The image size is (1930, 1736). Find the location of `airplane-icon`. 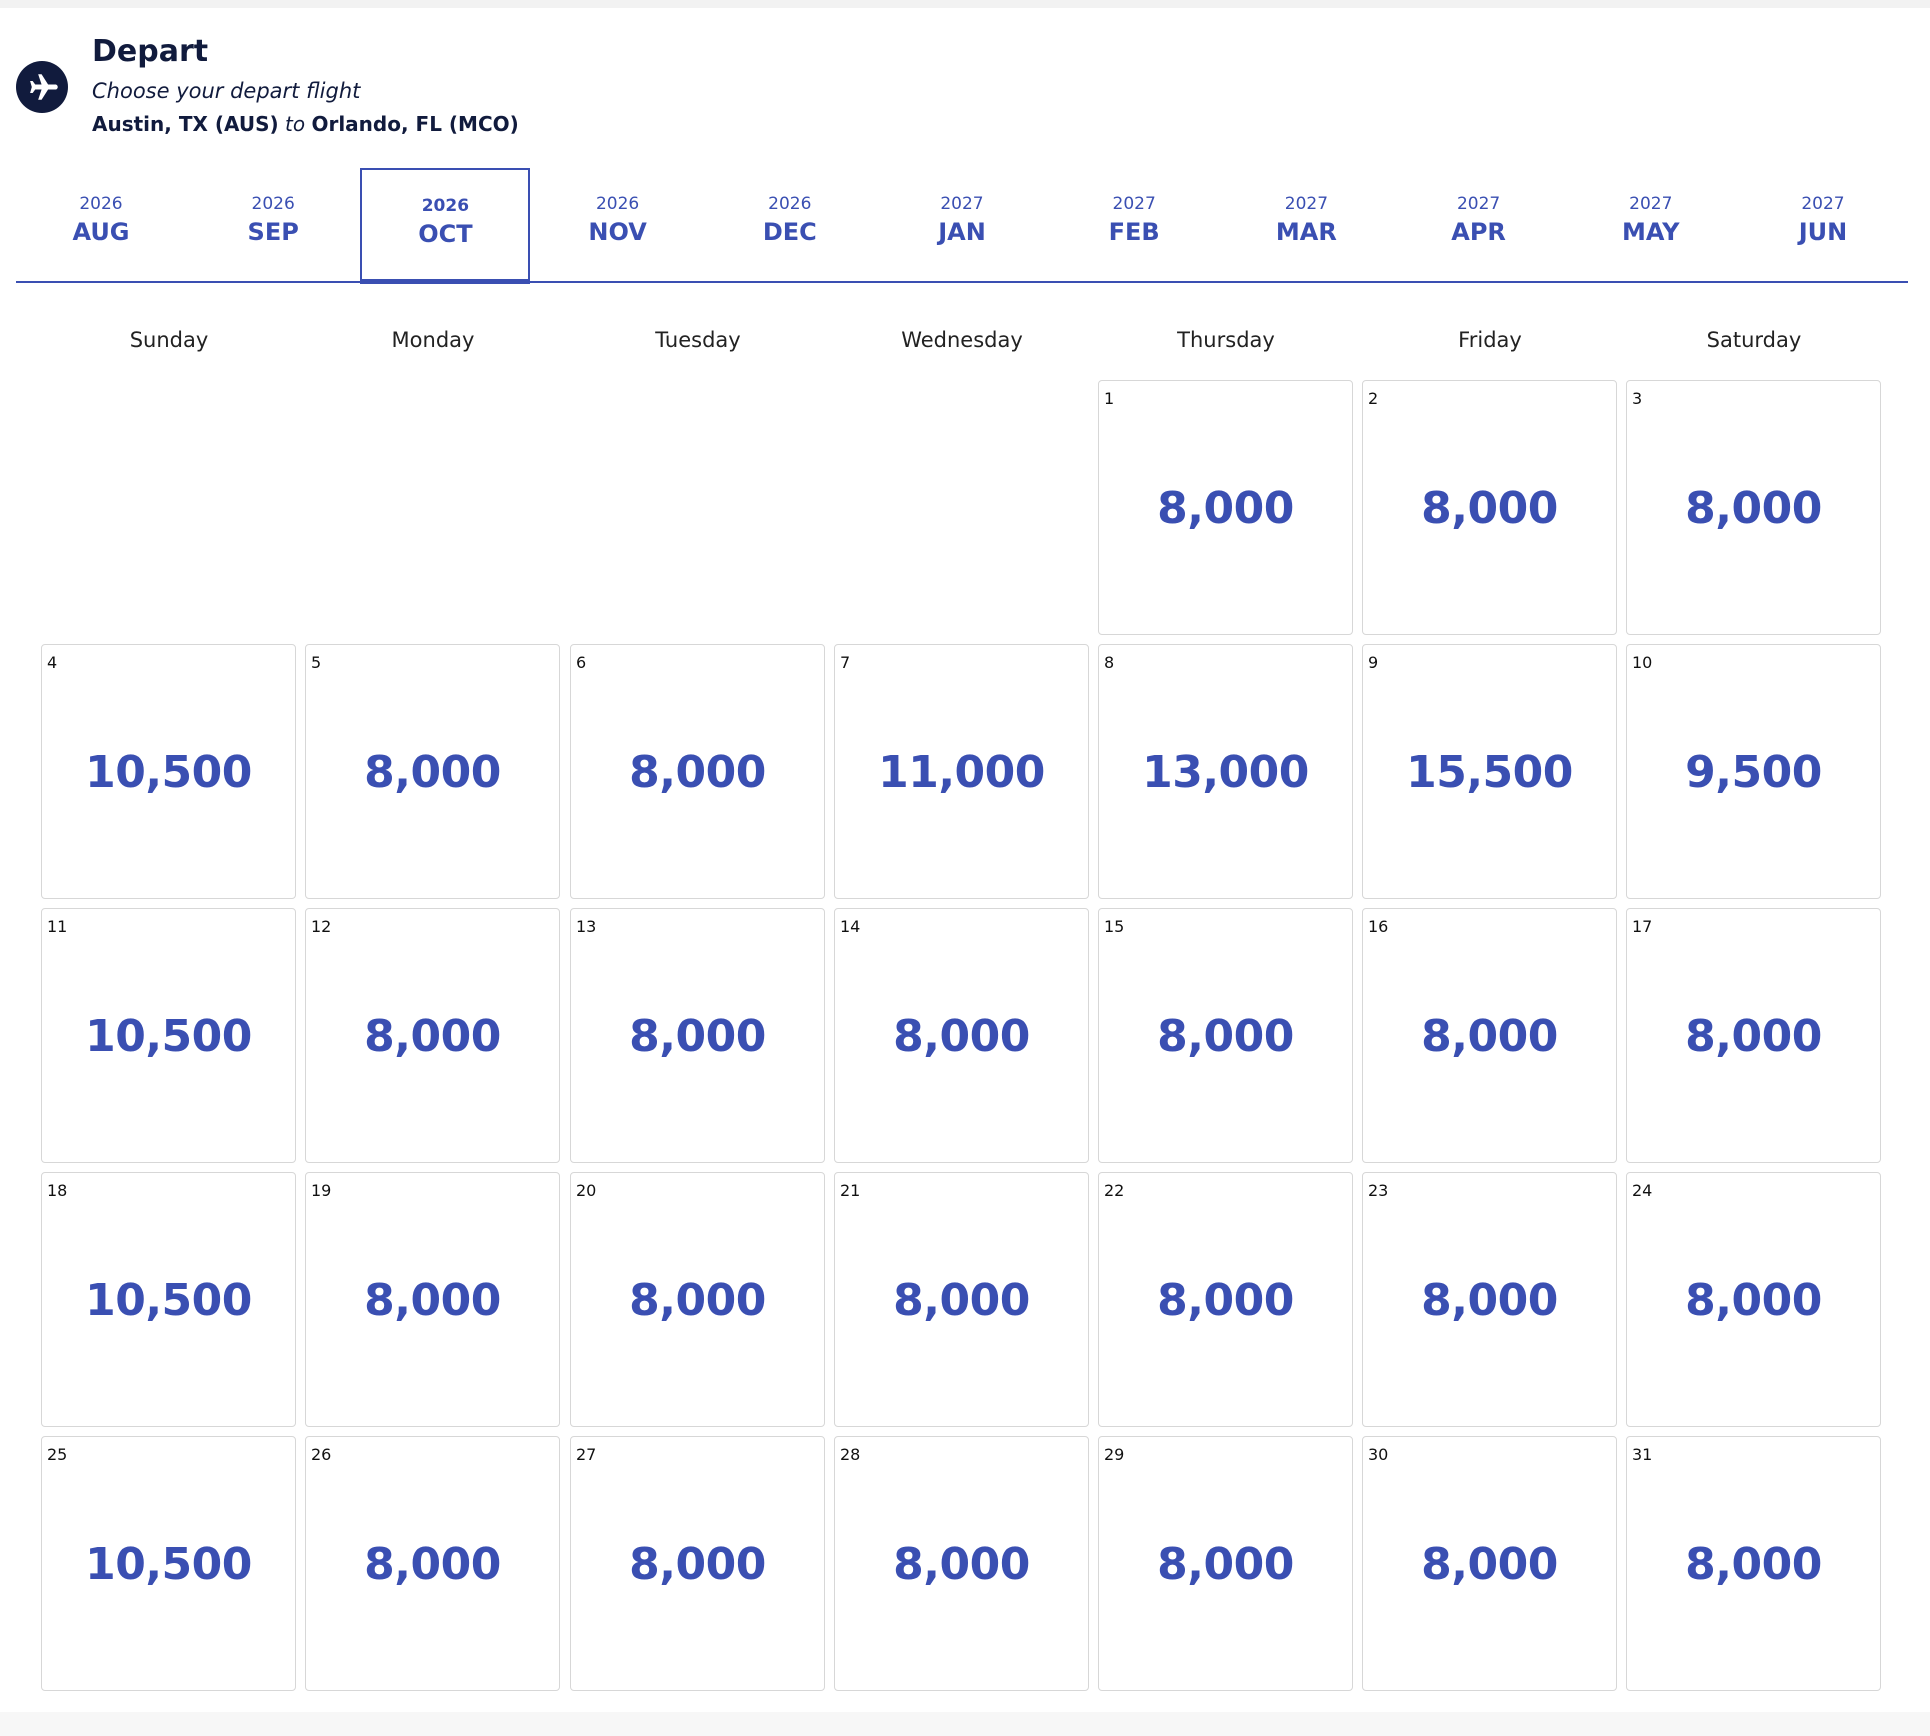

airplane-icon is located at coordinates (42, 87).